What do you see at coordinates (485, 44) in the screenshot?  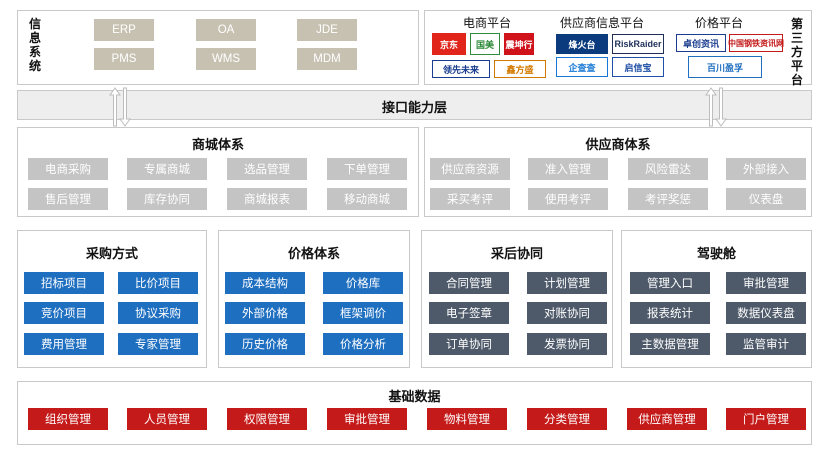 I see `gome-logo: 国美` at bounding box center [485, 44].